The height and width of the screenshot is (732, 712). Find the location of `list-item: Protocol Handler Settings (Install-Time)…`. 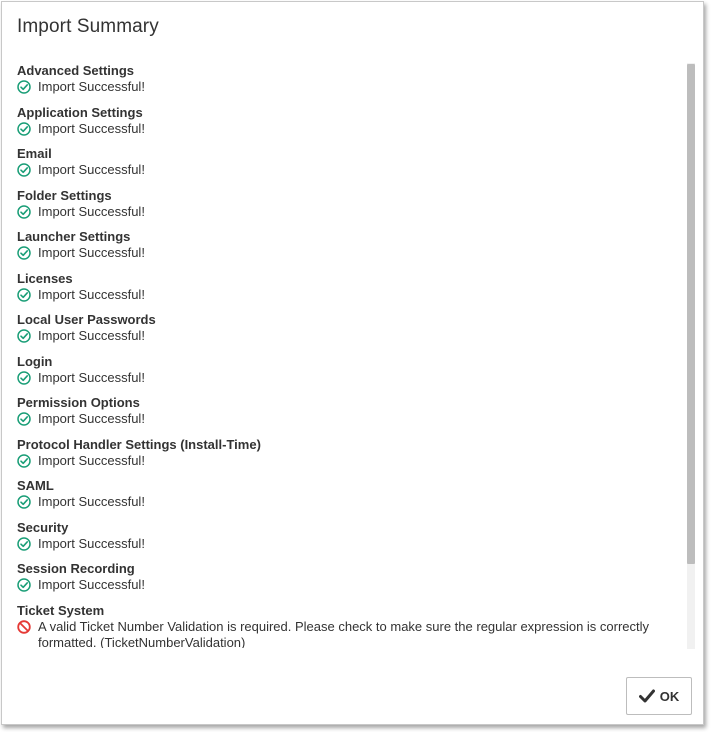

list-item: Protocol Handler Settings (Install-Time)… is located at coordinates (347, 458).